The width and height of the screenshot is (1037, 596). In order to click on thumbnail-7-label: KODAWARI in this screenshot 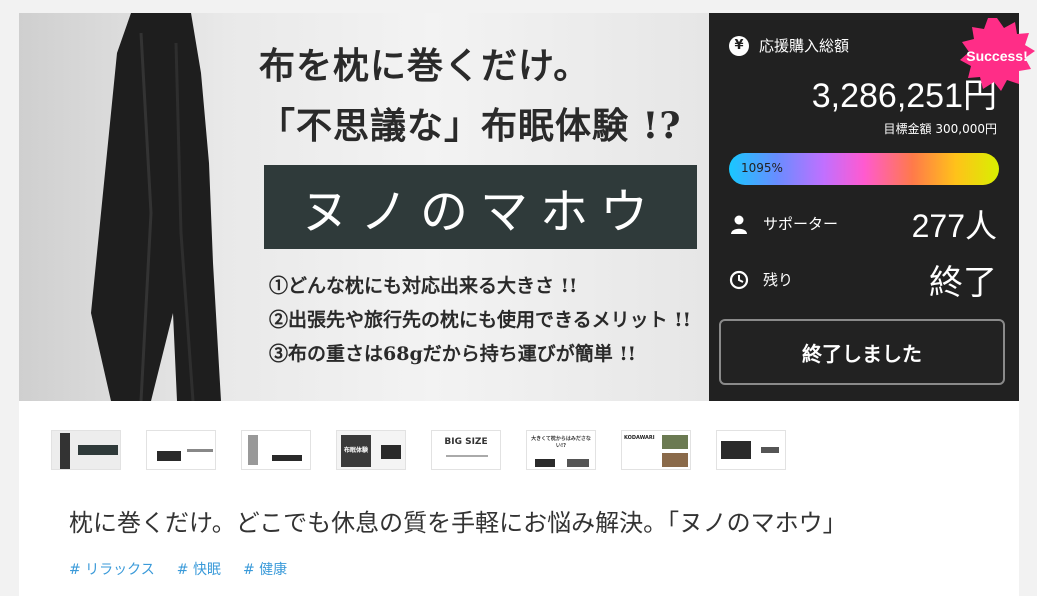, I will do `click(639, 438)`.